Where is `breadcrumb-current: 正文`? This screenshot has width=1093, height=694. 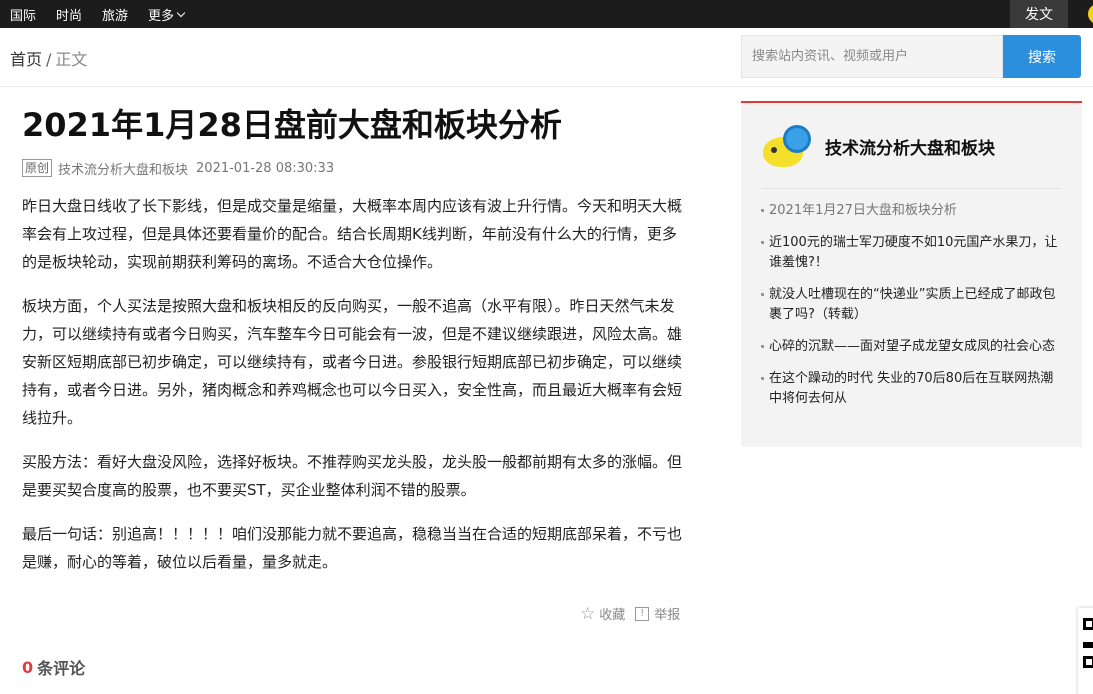 breadcrumb-current: 正文 is located at coordinates (71, 59).